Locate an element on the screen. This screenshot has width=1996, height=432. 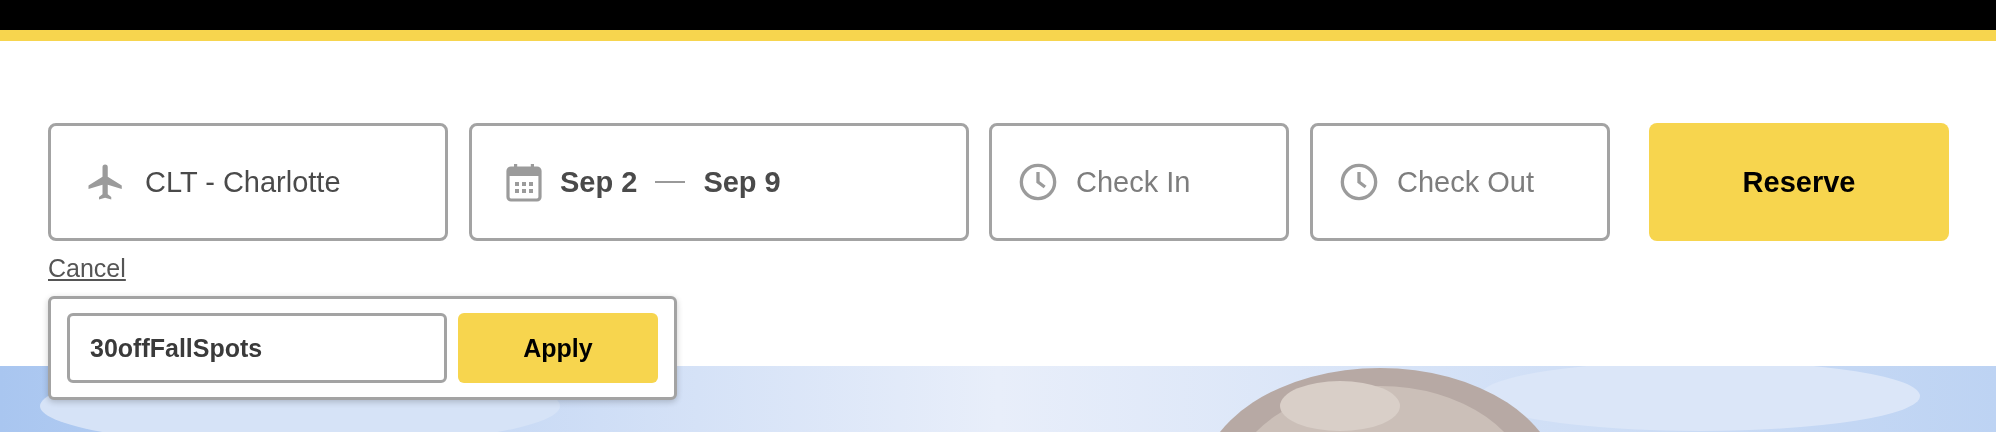
cancel-link: Cancel is located at coordinates (87, 268).